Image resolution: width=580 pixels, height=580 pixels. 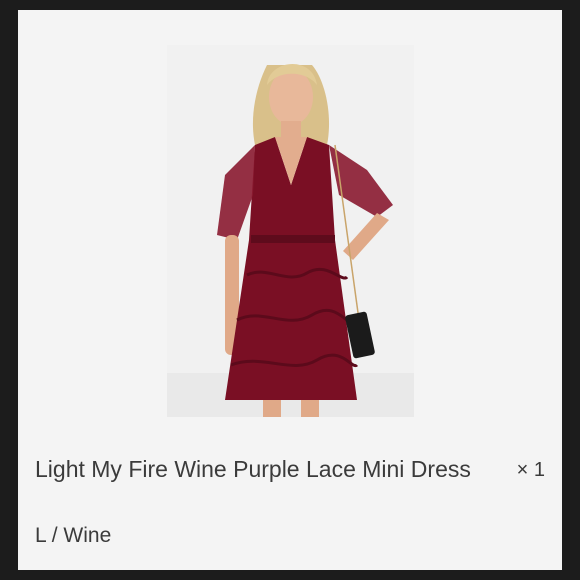 What do you see at coordinates (73, 535) in the screenshot?
I see `product-variant: L / Wine` at bounding box center [73, 535].